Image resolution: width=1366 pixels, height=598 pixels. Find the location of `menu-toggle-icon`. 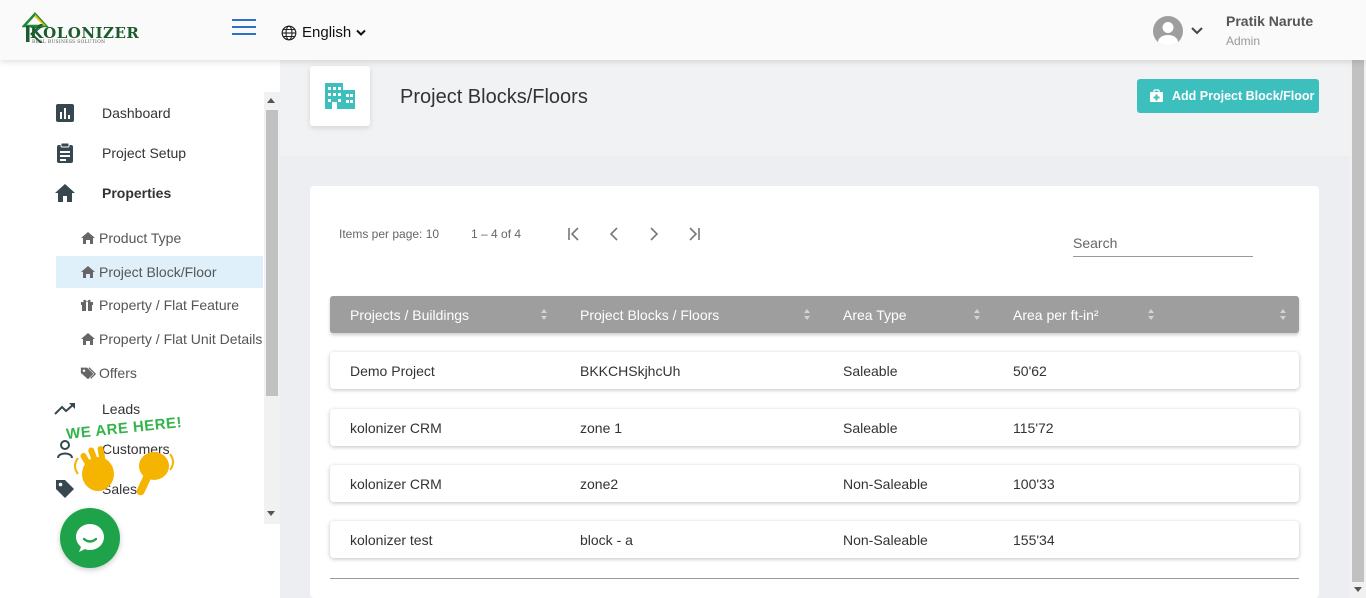

menu-toggle-icon is located at coordinates (244, 27).